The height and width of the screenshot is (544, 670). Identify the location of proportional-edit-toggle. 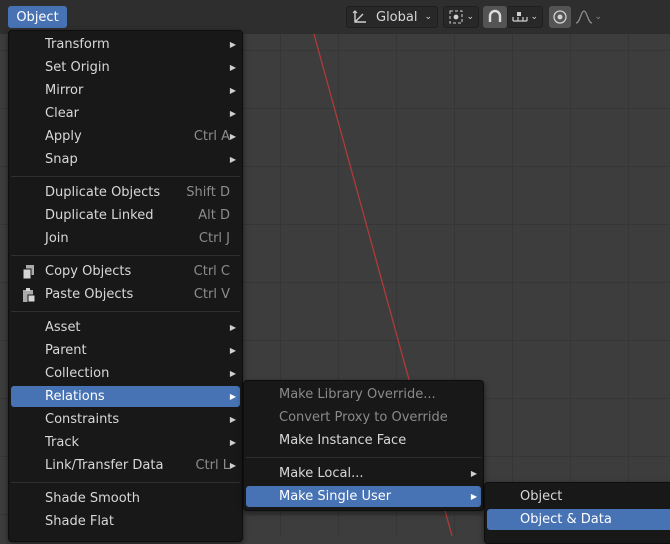
(560, 17).